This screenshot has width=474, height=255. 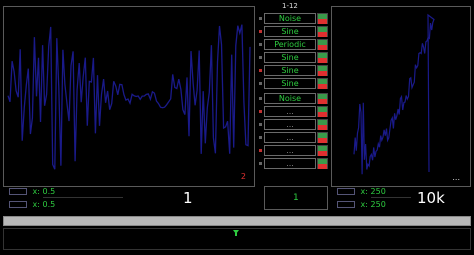 What do you see at coordinates (131, 199) in the screenshot?
I see `left-controls: x: 0.5 x: 0.5 1` at bounding box center [131, 199].